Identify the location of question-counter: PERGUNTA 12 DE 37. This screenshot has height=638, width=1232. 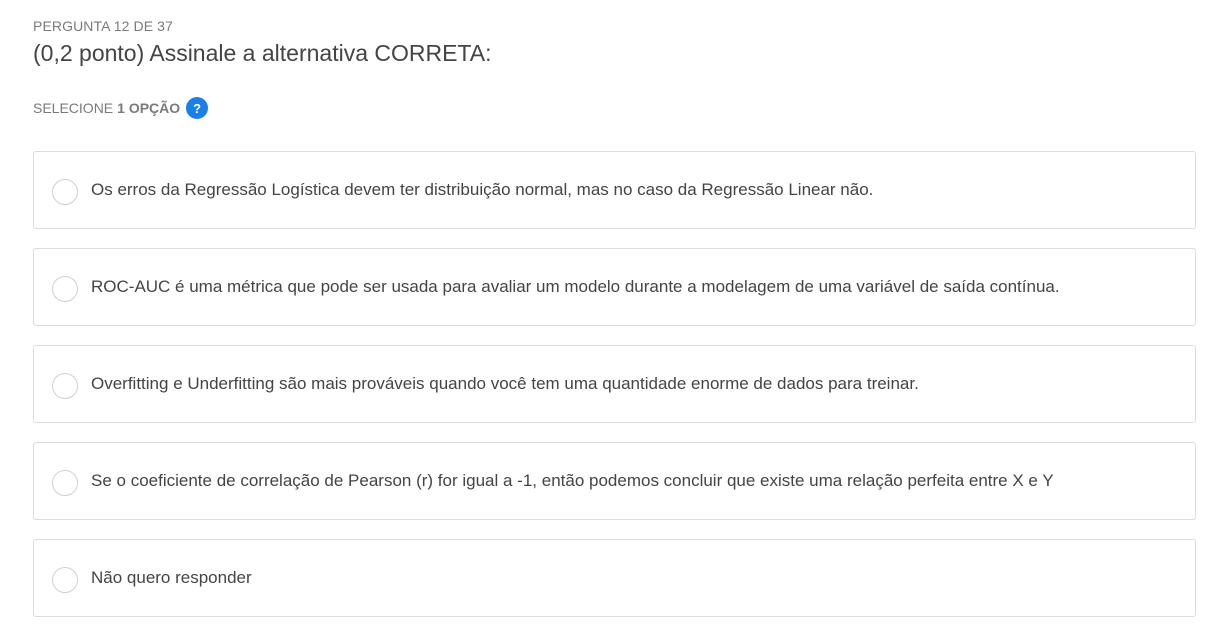
(103, 26).